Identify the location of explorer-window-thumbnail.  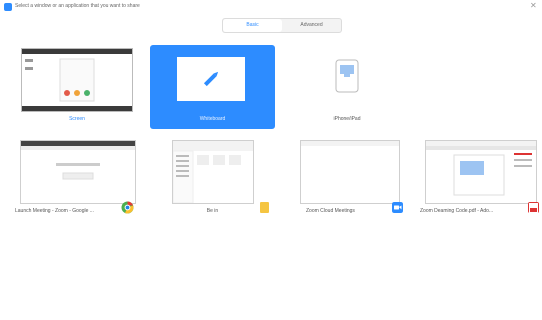
(212, 172).